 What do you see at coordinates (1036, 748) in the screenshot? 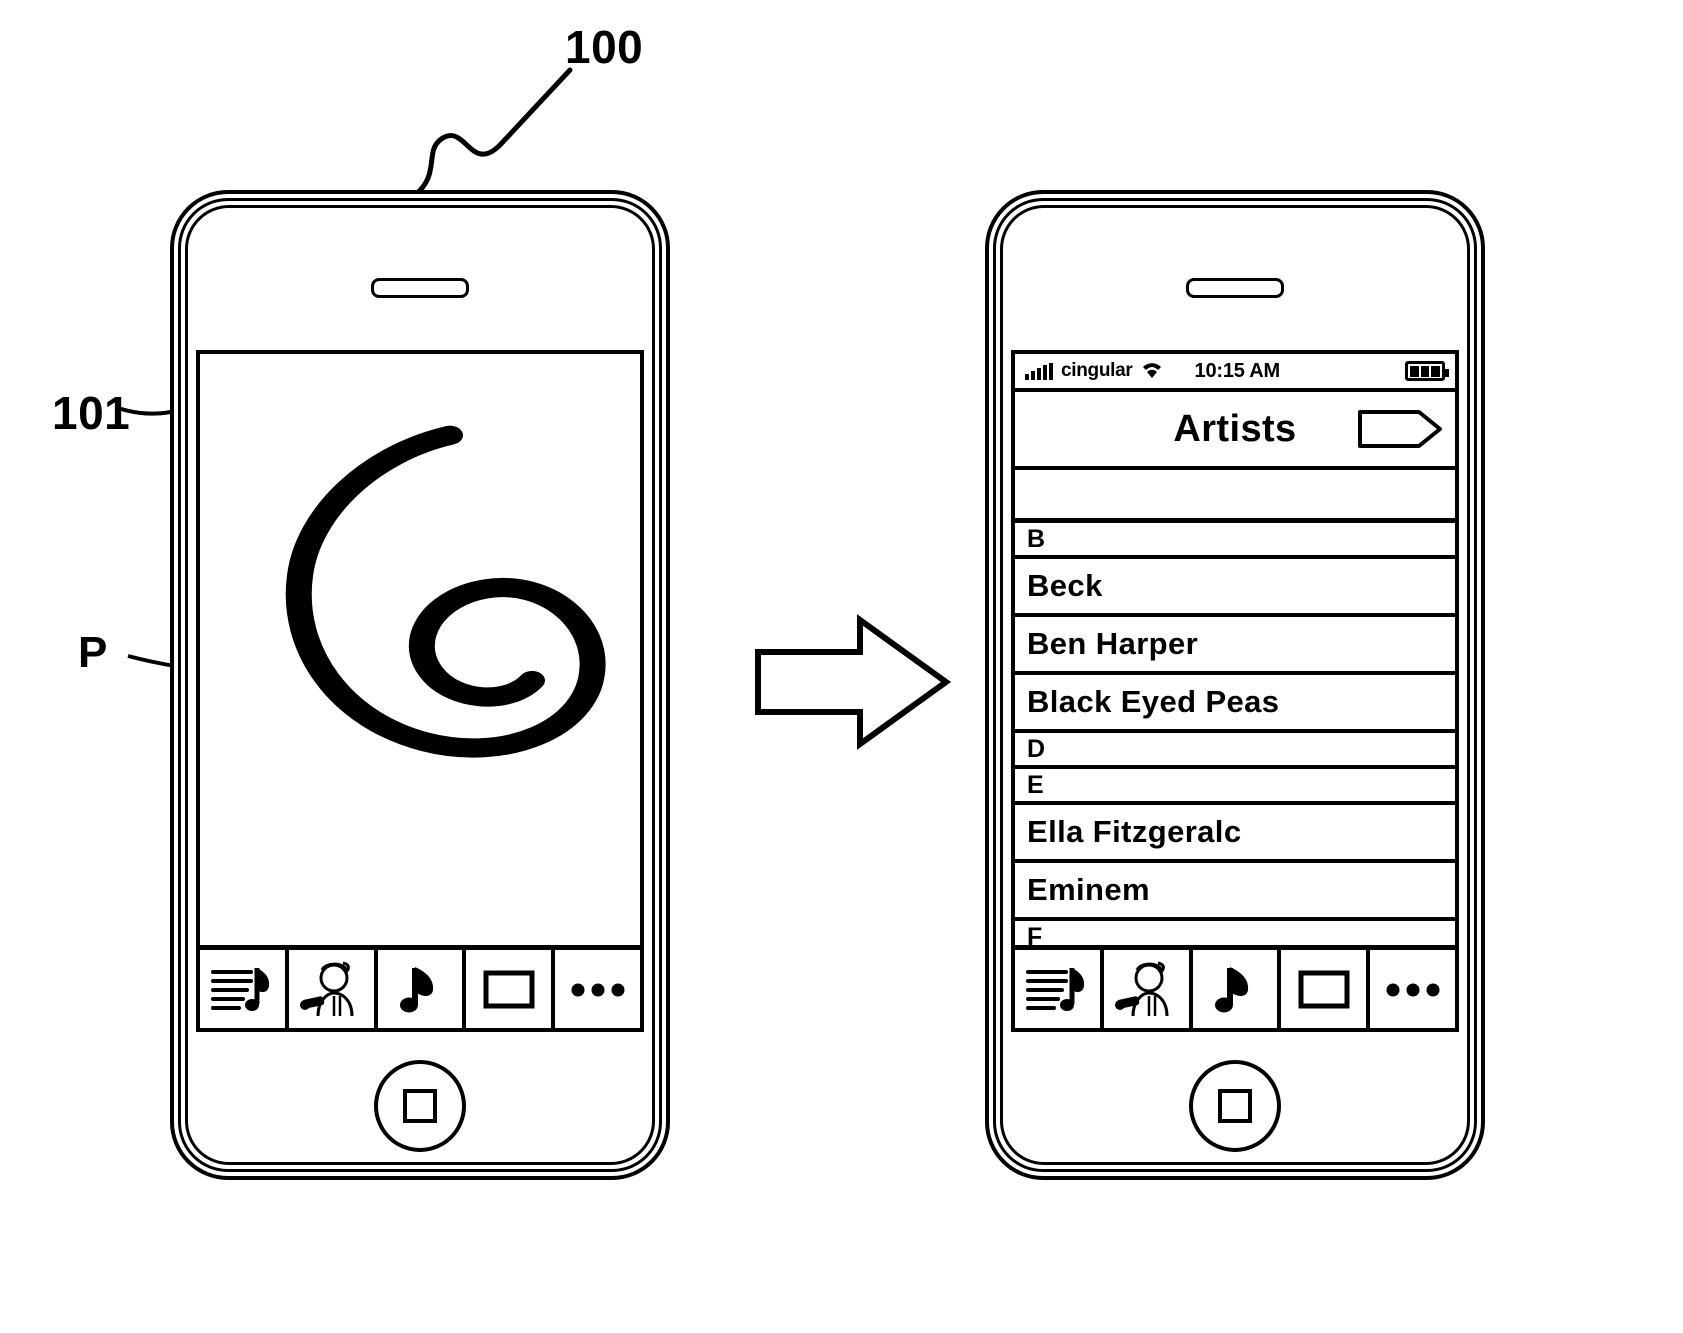
I see `section-letter: D` at bounding box center [1036, 748].